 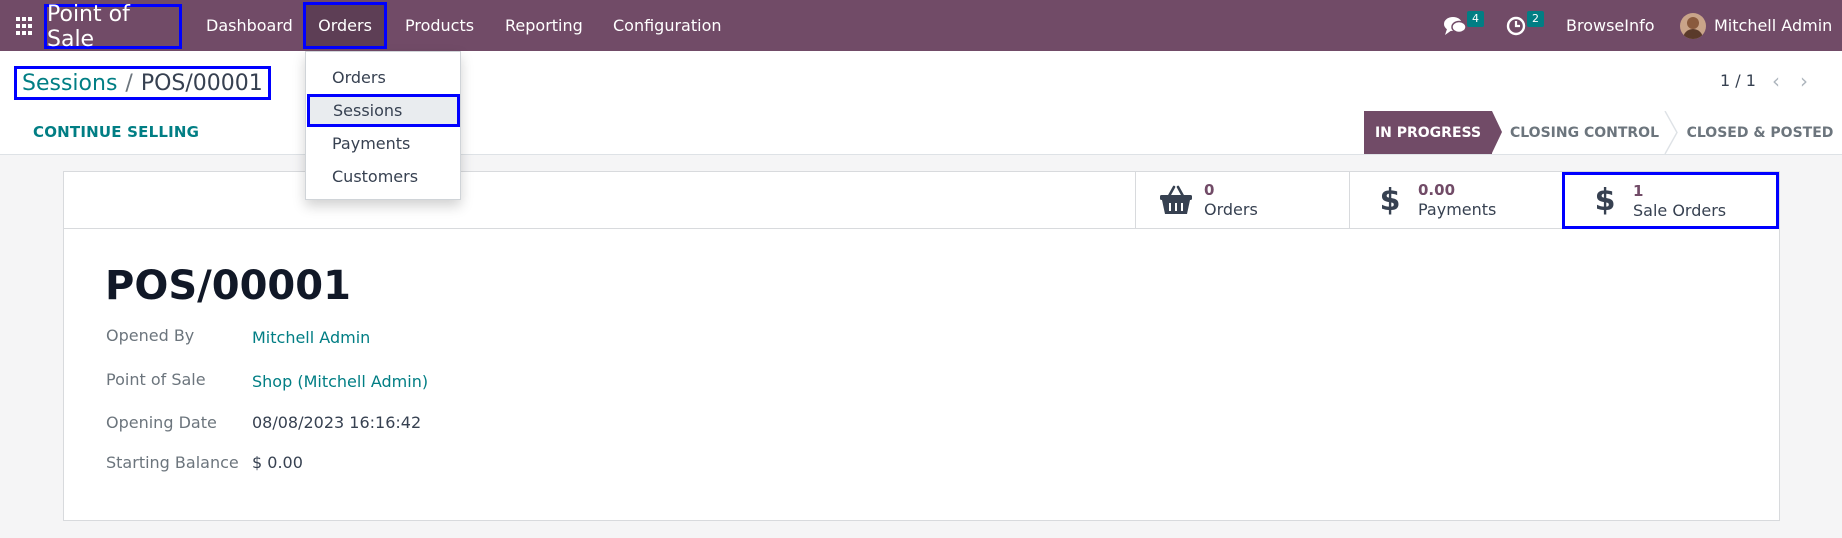 I want to click on clock-icon, so click(x=1516, y=26).